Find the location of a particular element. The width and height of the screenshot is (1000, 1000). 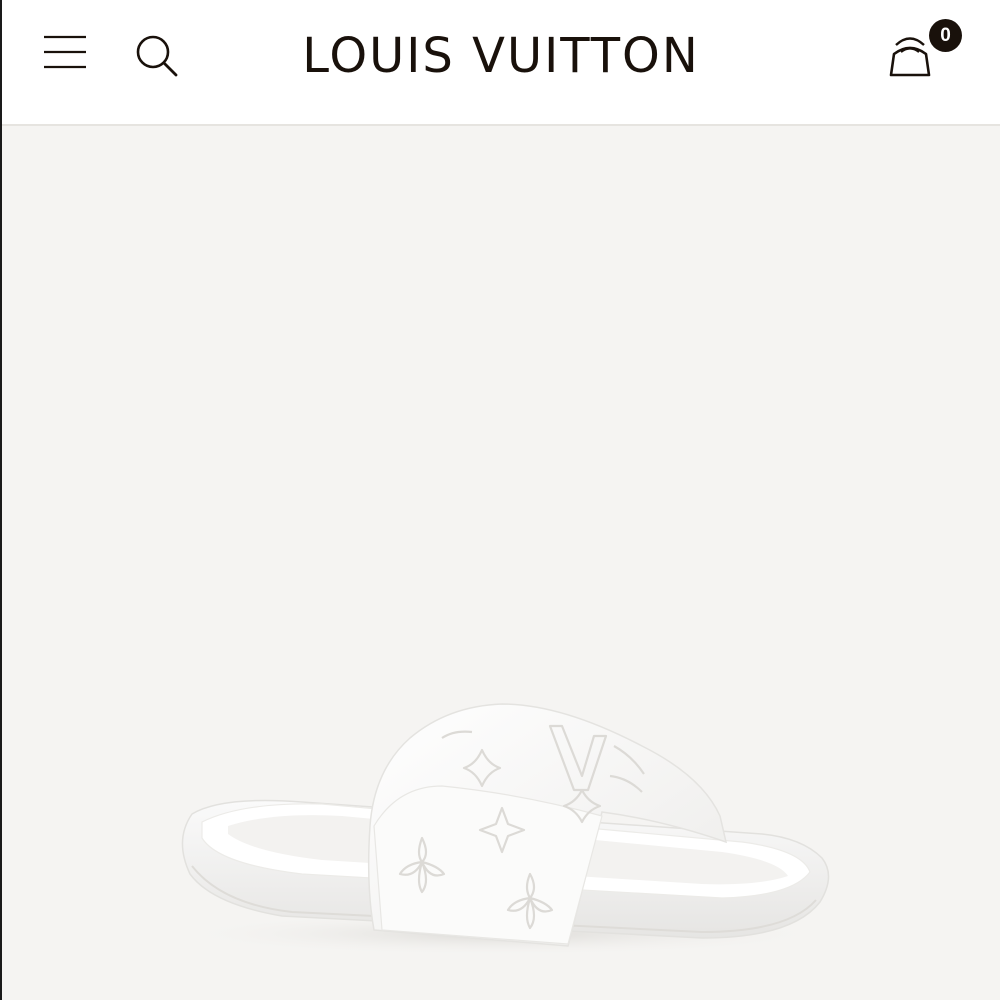

brand-logo: LOUIS VUITTON is located at coordinates (501, 56).